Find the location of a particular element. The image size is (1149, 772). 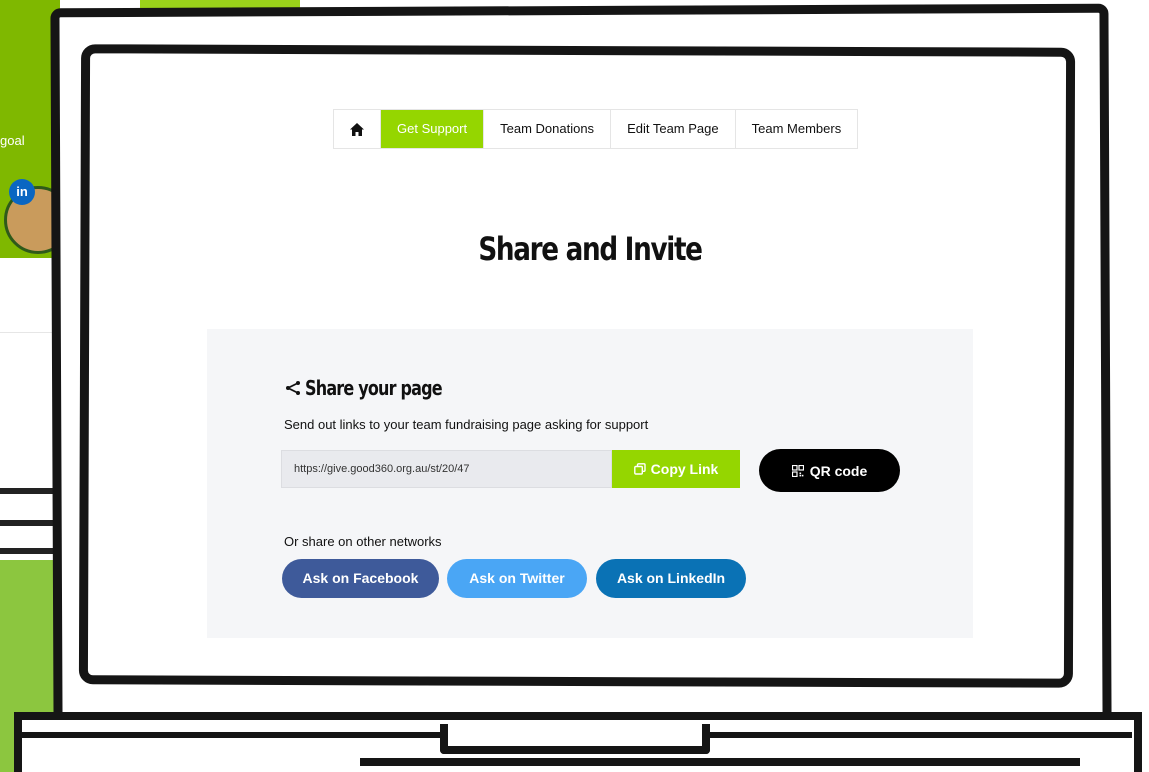

nav-team-members: Team Members is located at coordinates (797, 129).